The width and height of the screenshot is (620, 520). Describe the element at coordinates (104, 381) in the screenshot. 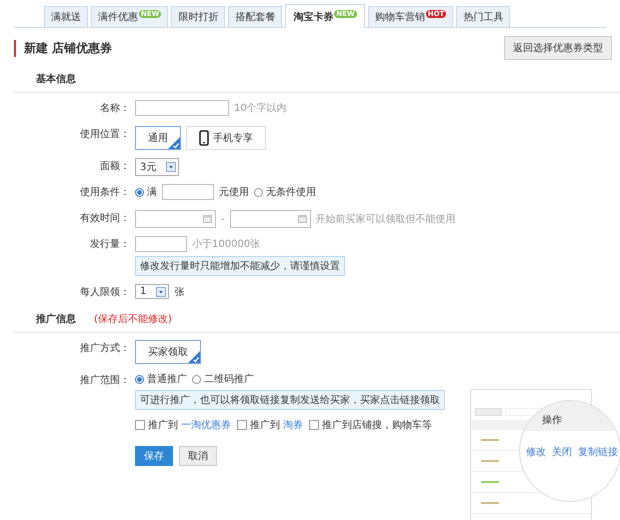

I see `field-label: 推广范围：` at that location.